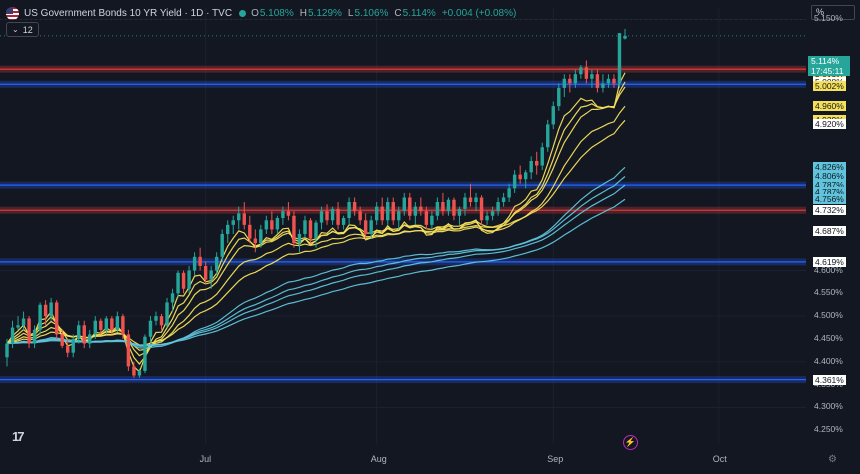  I want to click on price-tick-label: 4.550%, so click(828, 292).